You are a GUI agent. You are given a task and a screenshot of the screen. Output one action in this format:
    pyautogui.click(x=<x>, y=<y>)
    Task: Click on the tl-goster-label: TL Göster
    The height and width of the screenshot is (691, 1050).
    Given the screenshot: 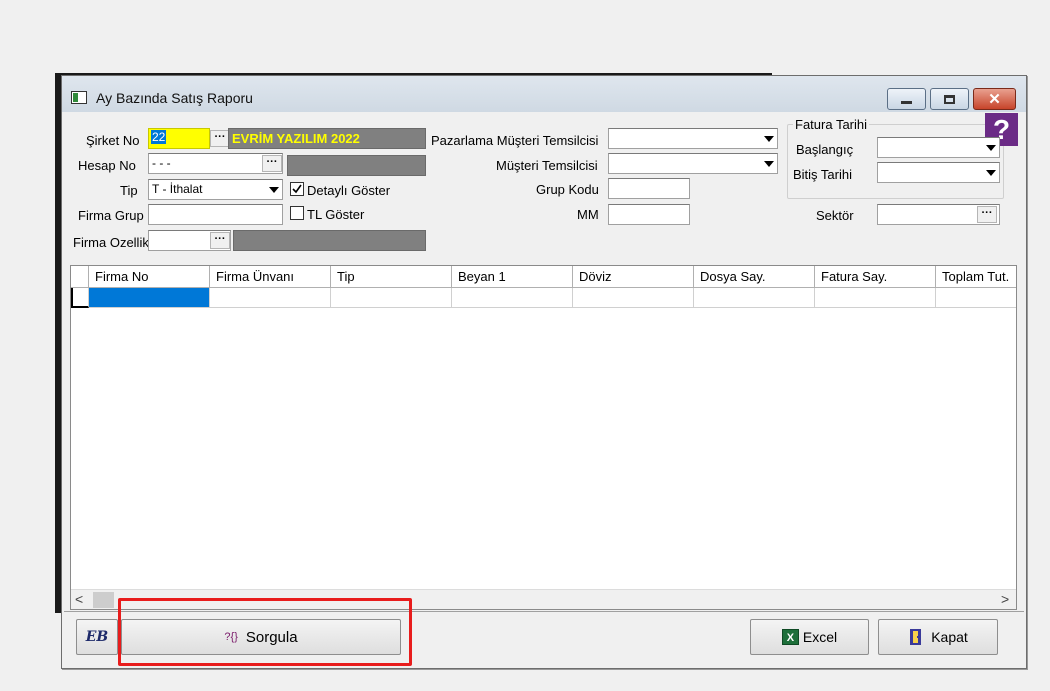 What is the action you would take?
    pyautogui.click(x=335, y=214)
    